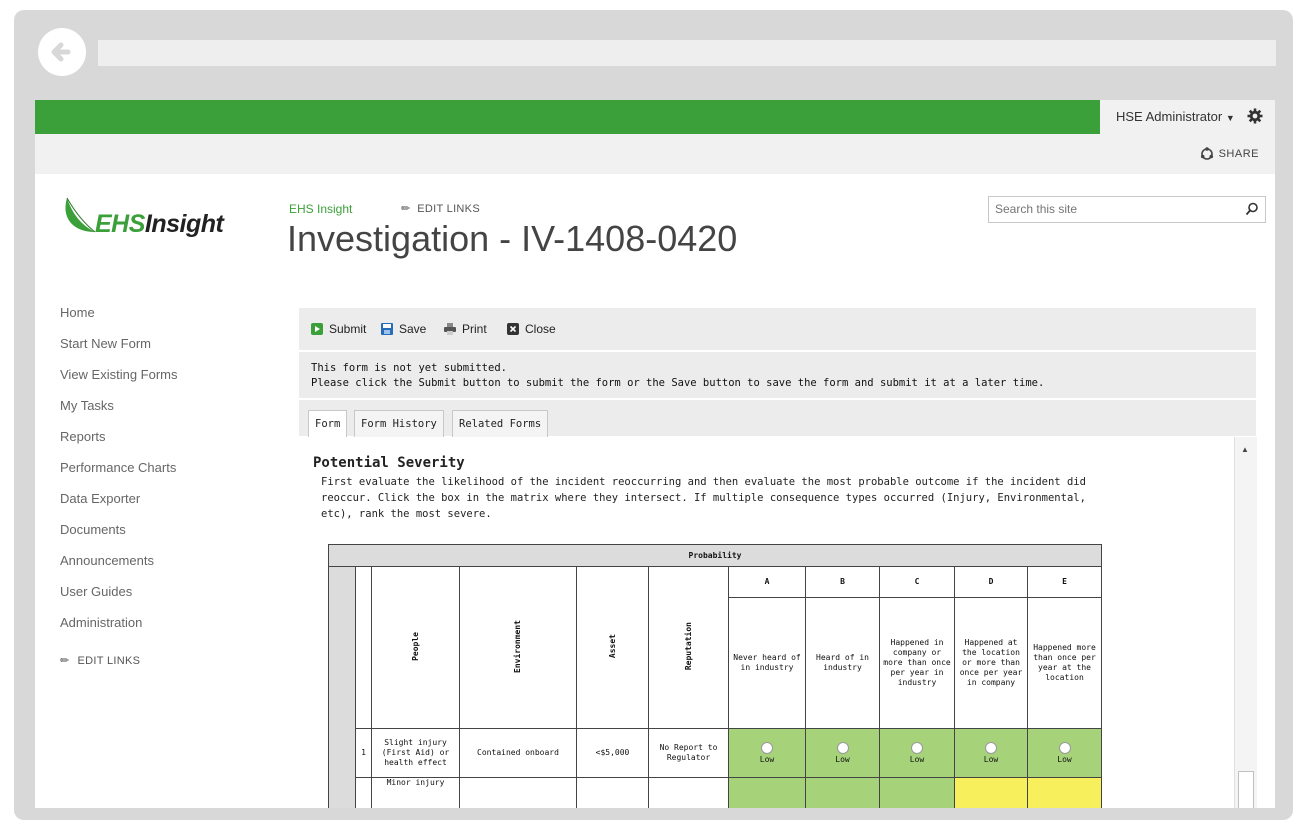  I want to click on print-icon, so click(450, 329).